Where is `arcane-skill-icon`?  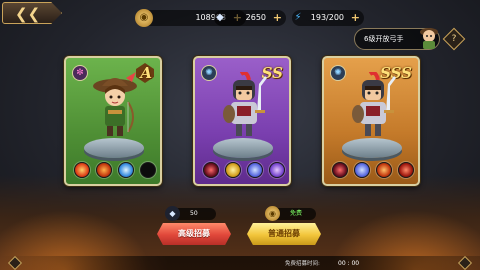
arcane-skill-icon is located at coordinates (277, 170).